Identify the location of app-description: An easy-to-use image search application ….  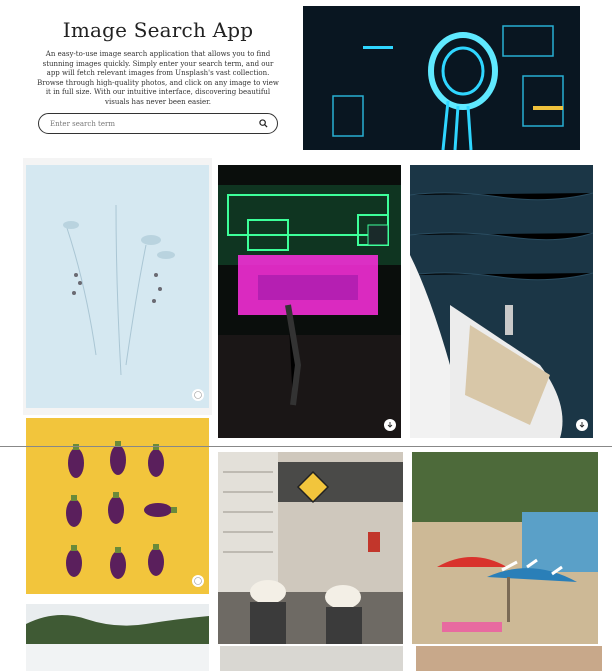
(158, 78).